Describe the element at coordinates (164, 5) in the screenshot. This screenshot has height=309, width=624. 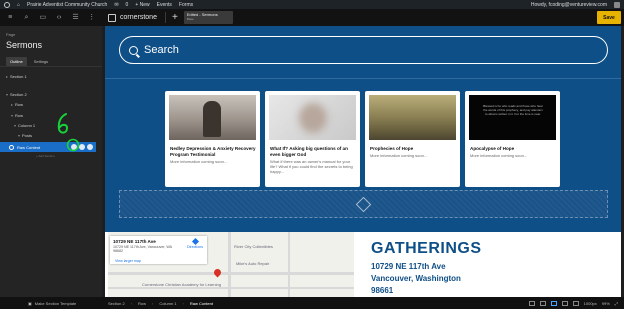
I see `events-menu-link: Events` at that location.